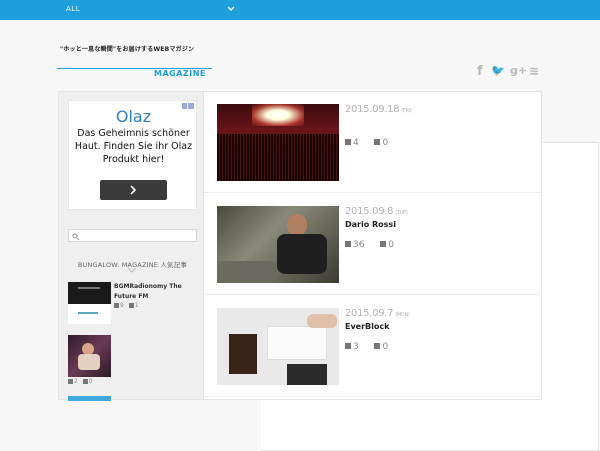 This screenshot has width=600, height=451. I want to click on chevron-right-icon, so click(133, 190).